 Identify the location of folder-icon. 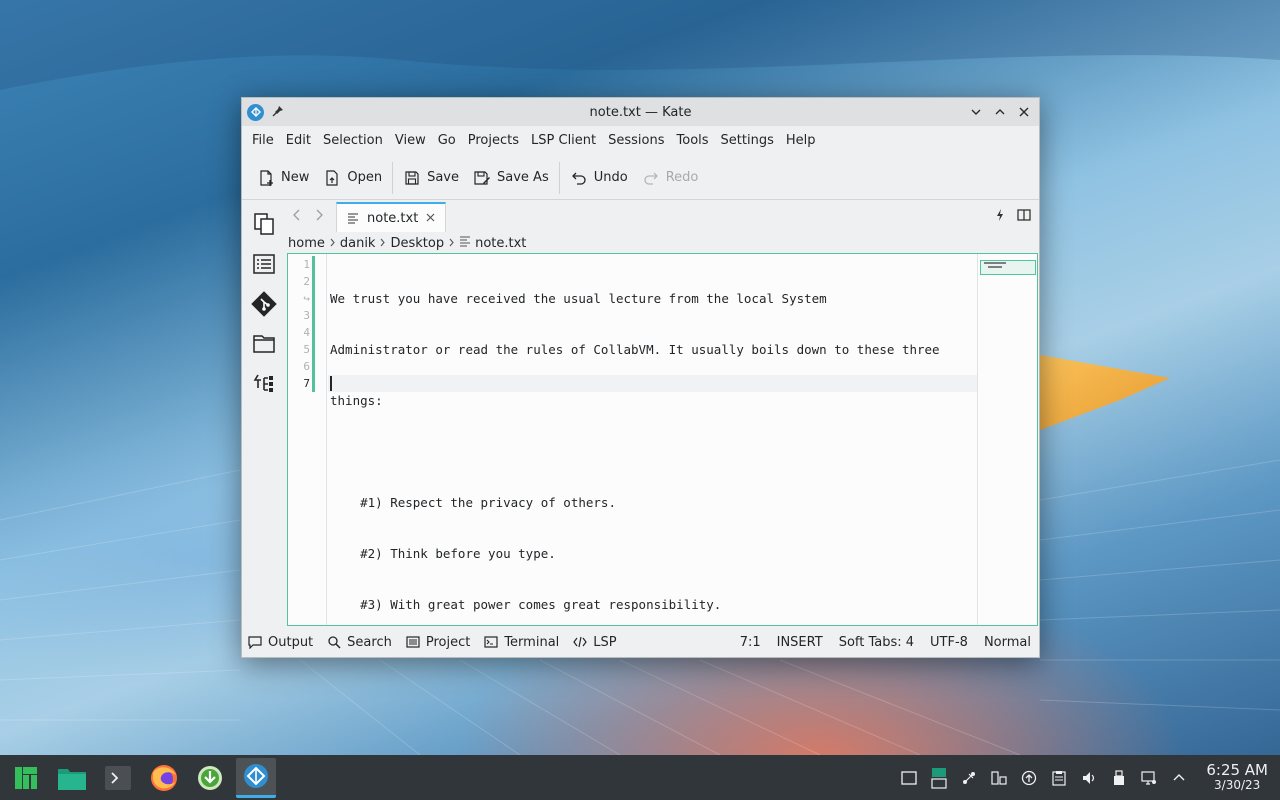
(72, 779).